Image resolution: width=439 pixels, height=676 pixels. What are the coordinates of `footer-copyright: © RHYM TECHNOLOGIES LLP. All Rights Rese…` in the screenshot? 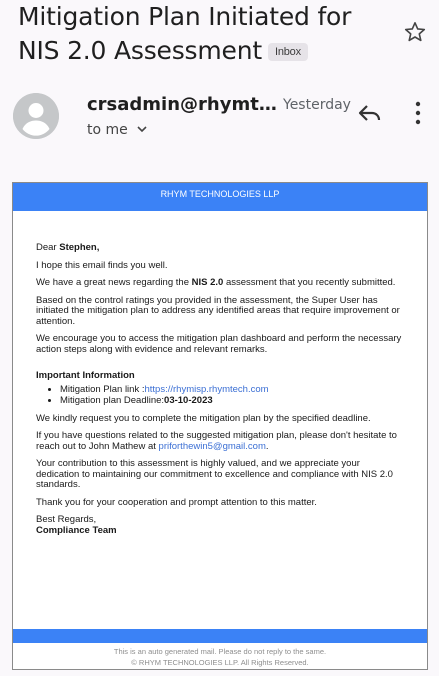 It's located at (220, 662).